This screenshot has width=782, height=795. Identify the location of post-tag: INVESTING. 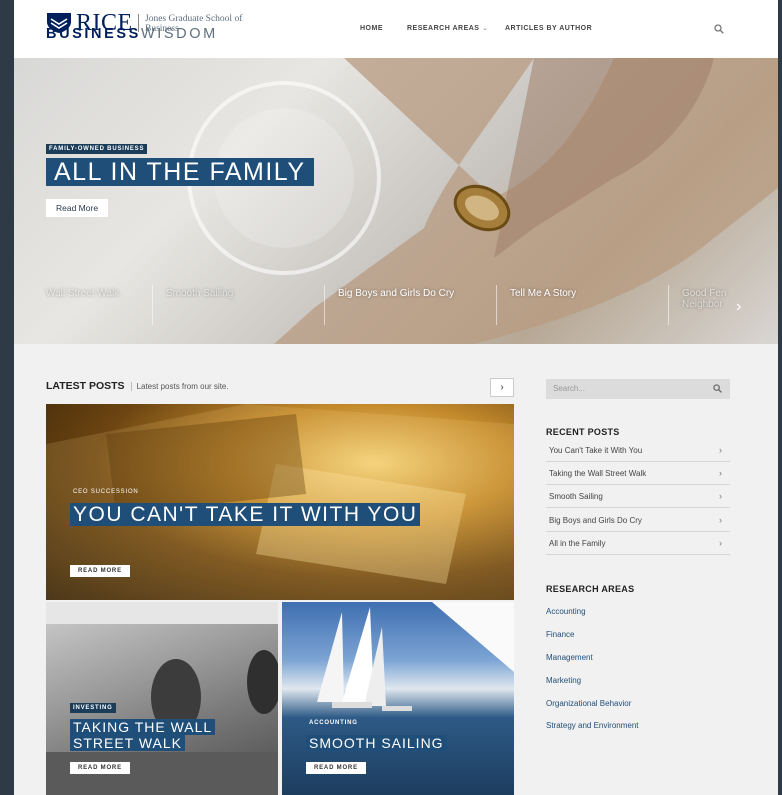
(93, 708).